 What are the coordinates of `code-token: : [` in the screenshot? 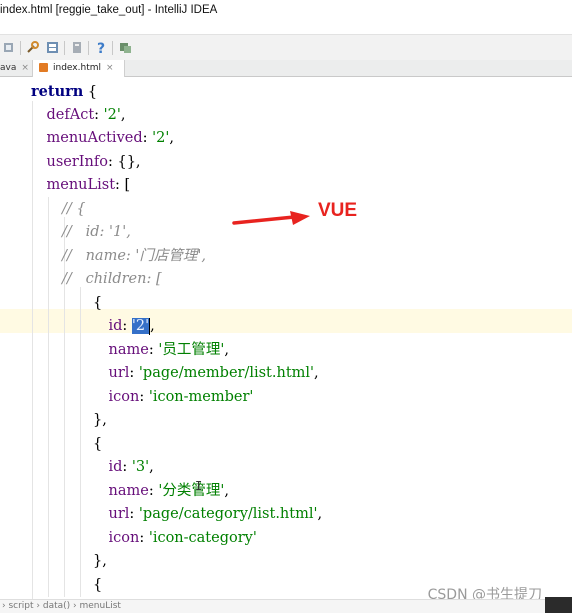 It's located at (123, 185).